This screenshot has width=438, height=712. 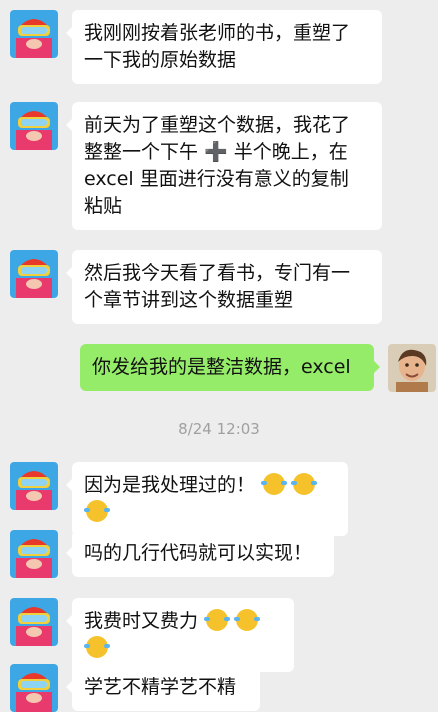 What do you see at coordinates (207, 499) in the screenshot?
I see `message-bubble: 因为是我处理过的！` at bounding box center [207, 499].